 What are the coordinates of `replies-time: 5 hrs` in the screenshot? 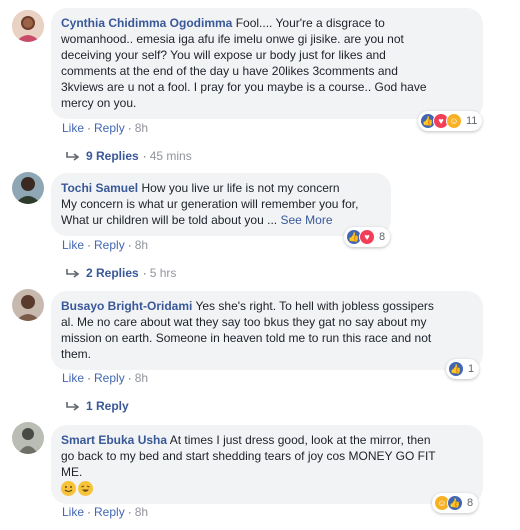 It's located at (163, 273).